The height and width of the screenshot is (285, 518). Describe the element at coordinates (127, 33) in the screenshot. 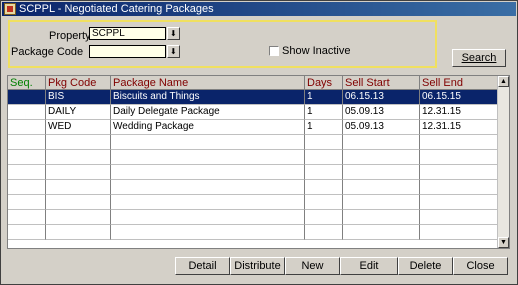

I see `property-input: SCPPL` at that location.